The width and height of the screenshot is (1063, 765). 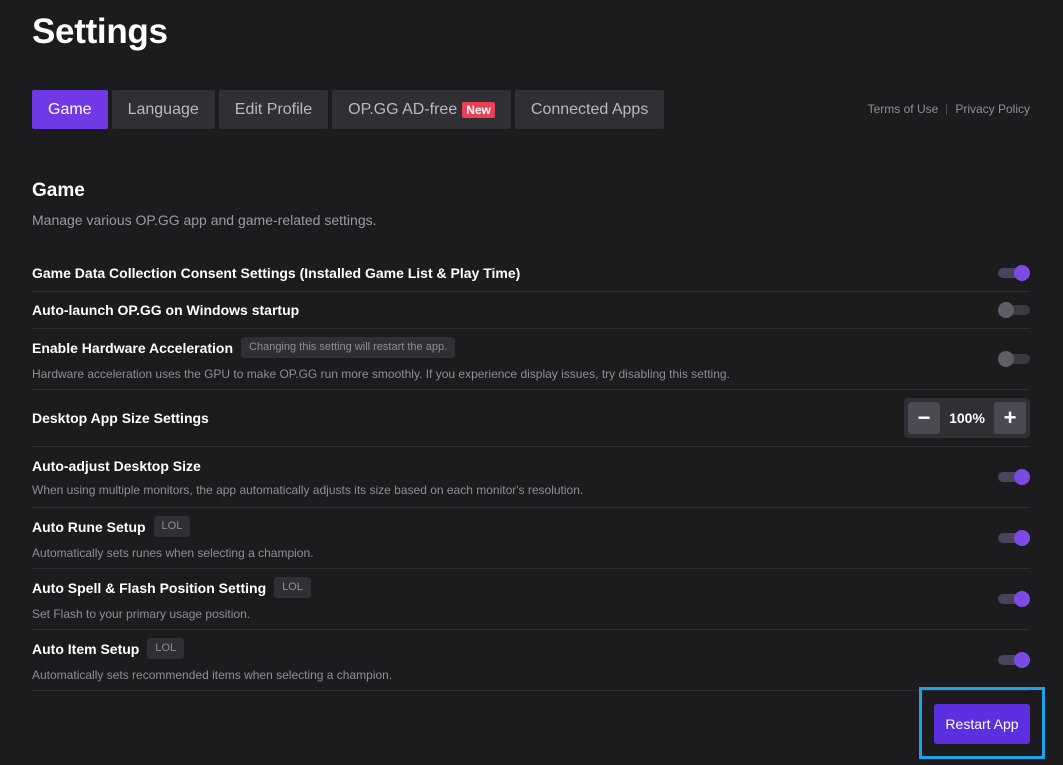 I want to click on setting-label: Auto Spell & Flash Position Setting, so click(x=149, y=587).